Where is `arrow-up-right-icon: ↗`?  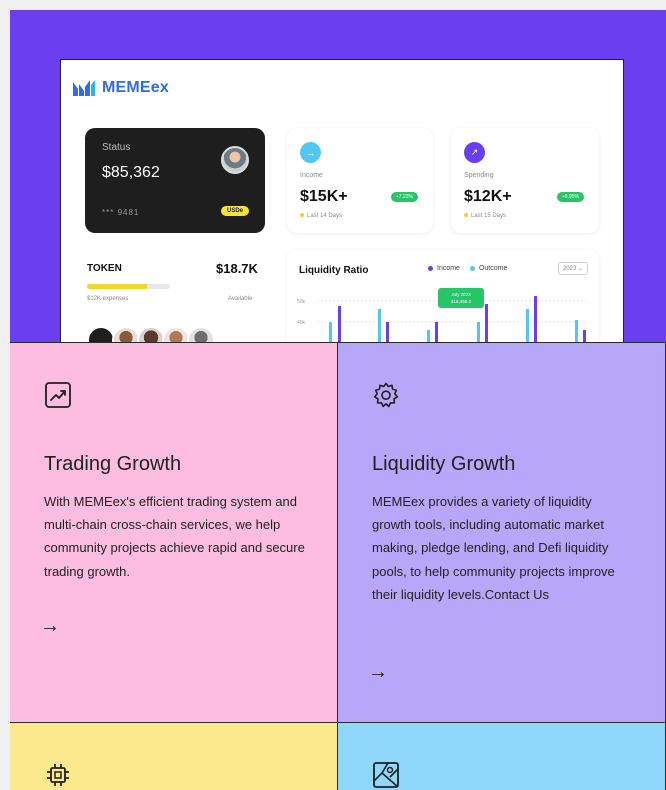
arrow-up-right-icon: ↗ is located at coordinates (474, 152).